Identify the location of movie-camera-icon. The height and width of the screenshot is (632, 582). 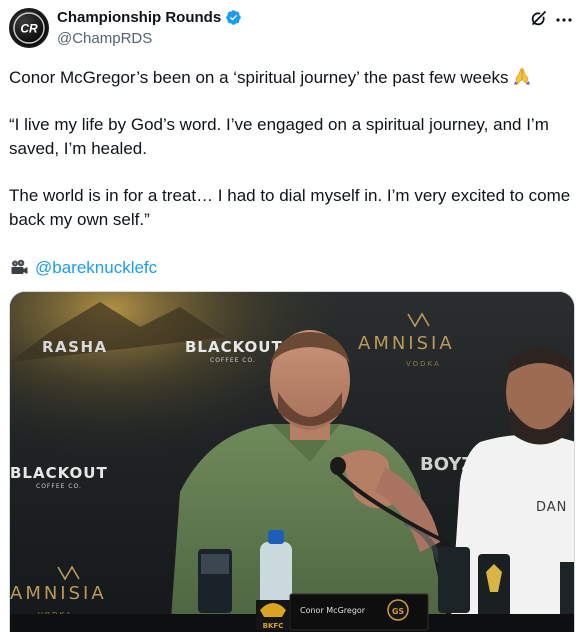
(19, 266).